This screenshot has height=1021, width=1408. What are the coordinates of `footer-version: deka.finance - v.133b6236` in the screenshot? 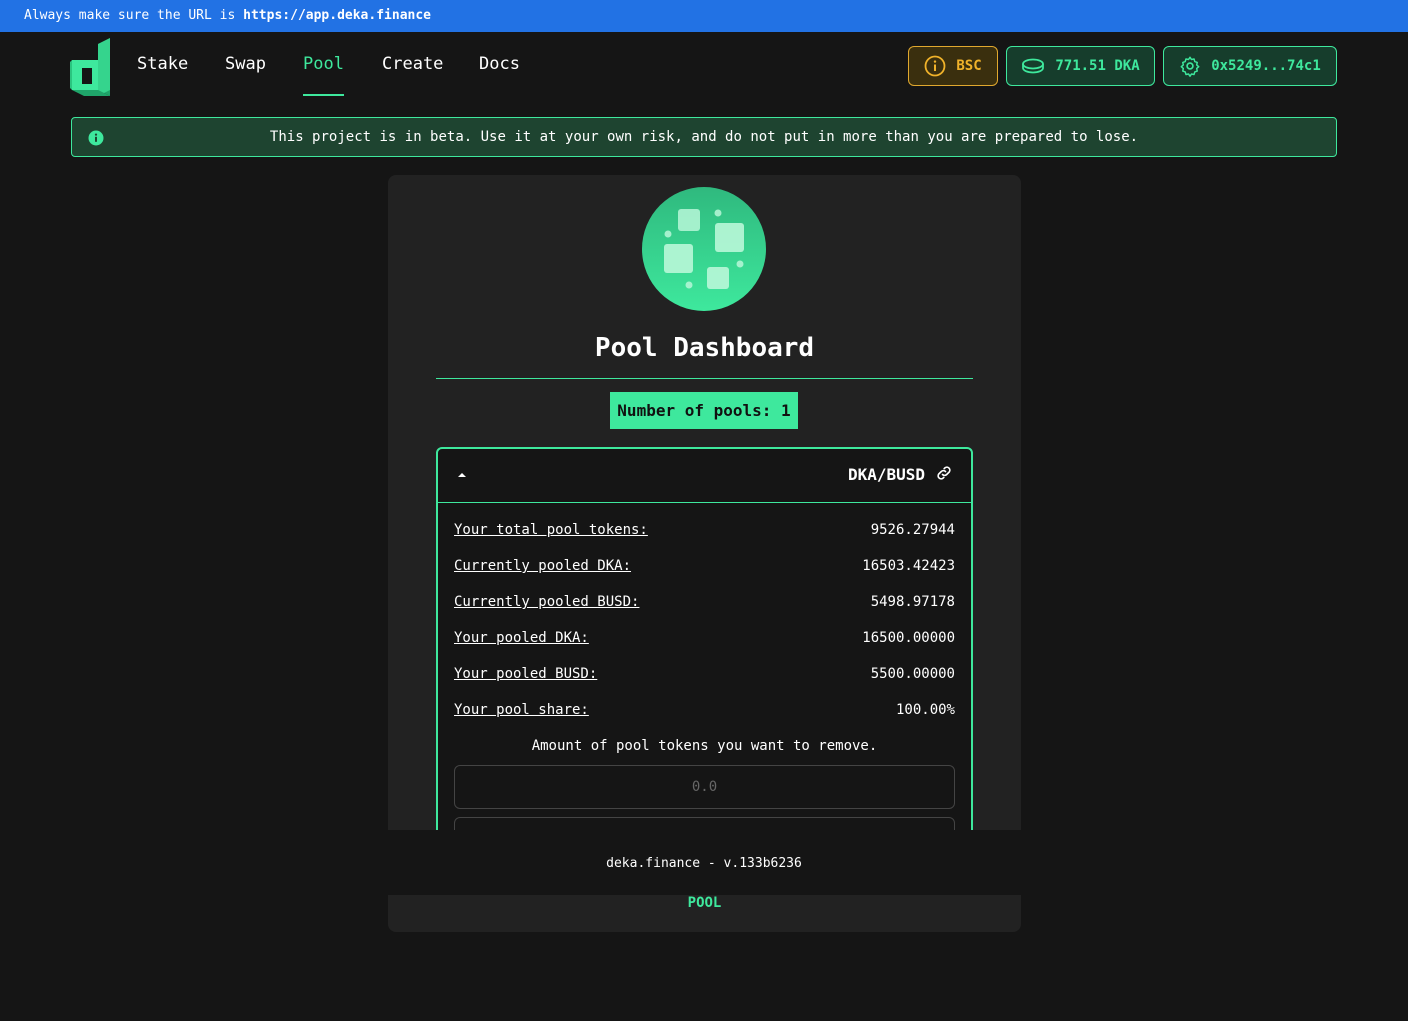 It's located at (704, 862).